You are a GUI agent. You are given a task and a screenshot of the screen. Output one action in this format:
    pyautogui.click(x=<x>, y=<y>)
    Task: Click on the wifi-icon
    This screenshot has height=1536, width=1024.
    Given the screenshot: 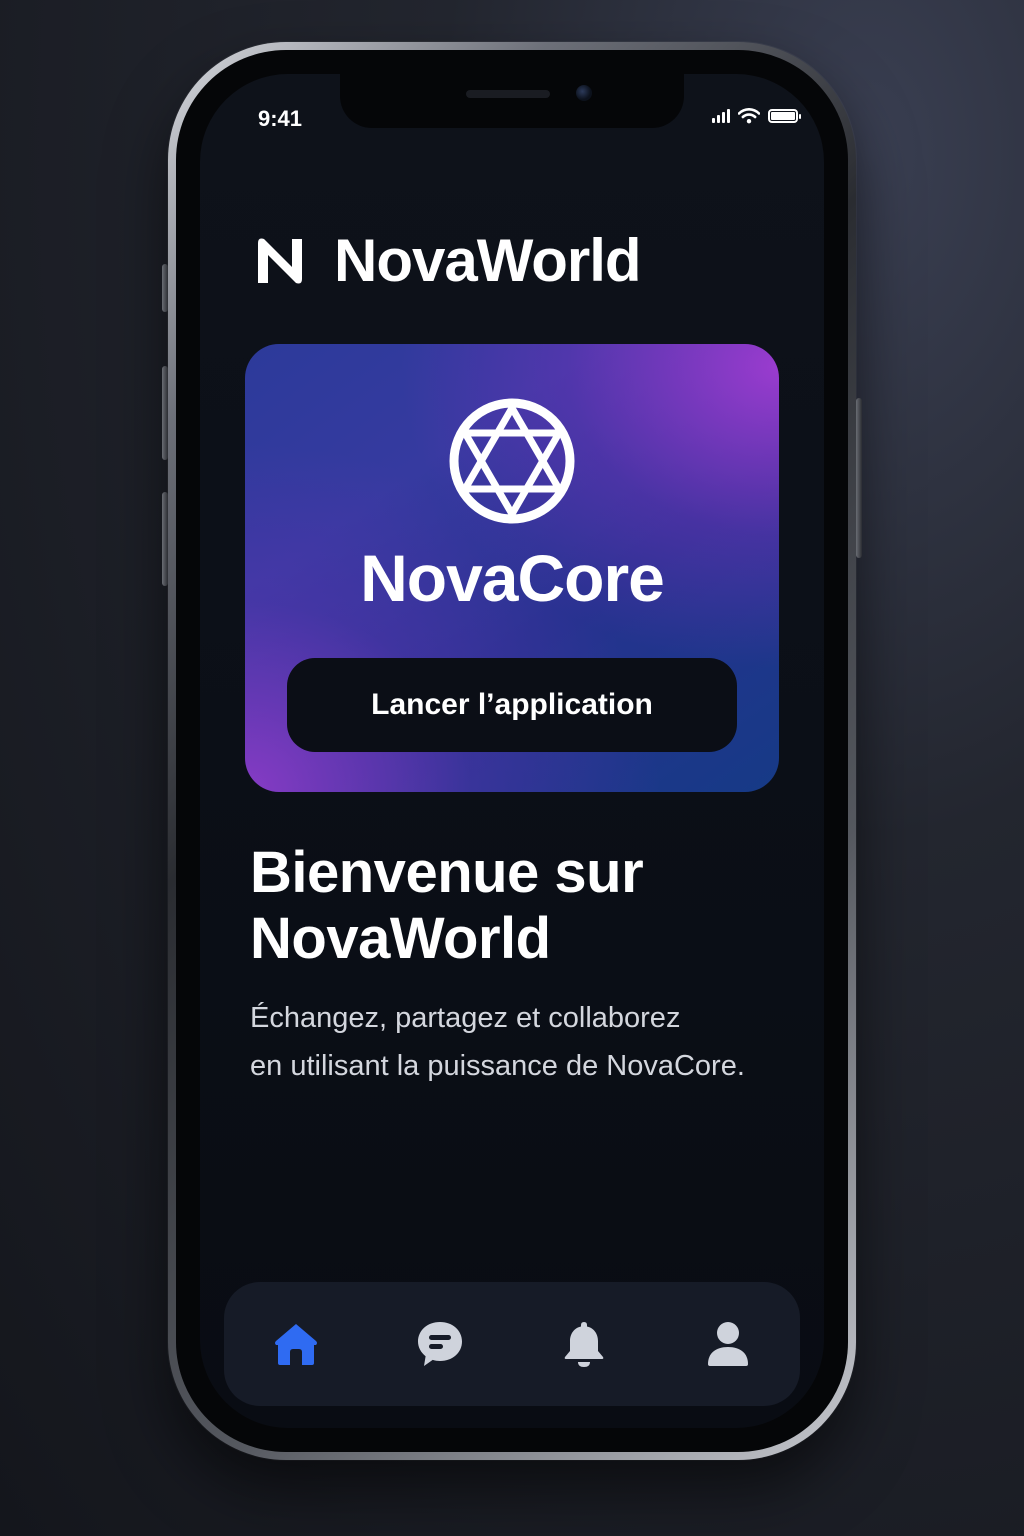 What is the action you would take?
    pyautogui.click(x=749, y=116)
    